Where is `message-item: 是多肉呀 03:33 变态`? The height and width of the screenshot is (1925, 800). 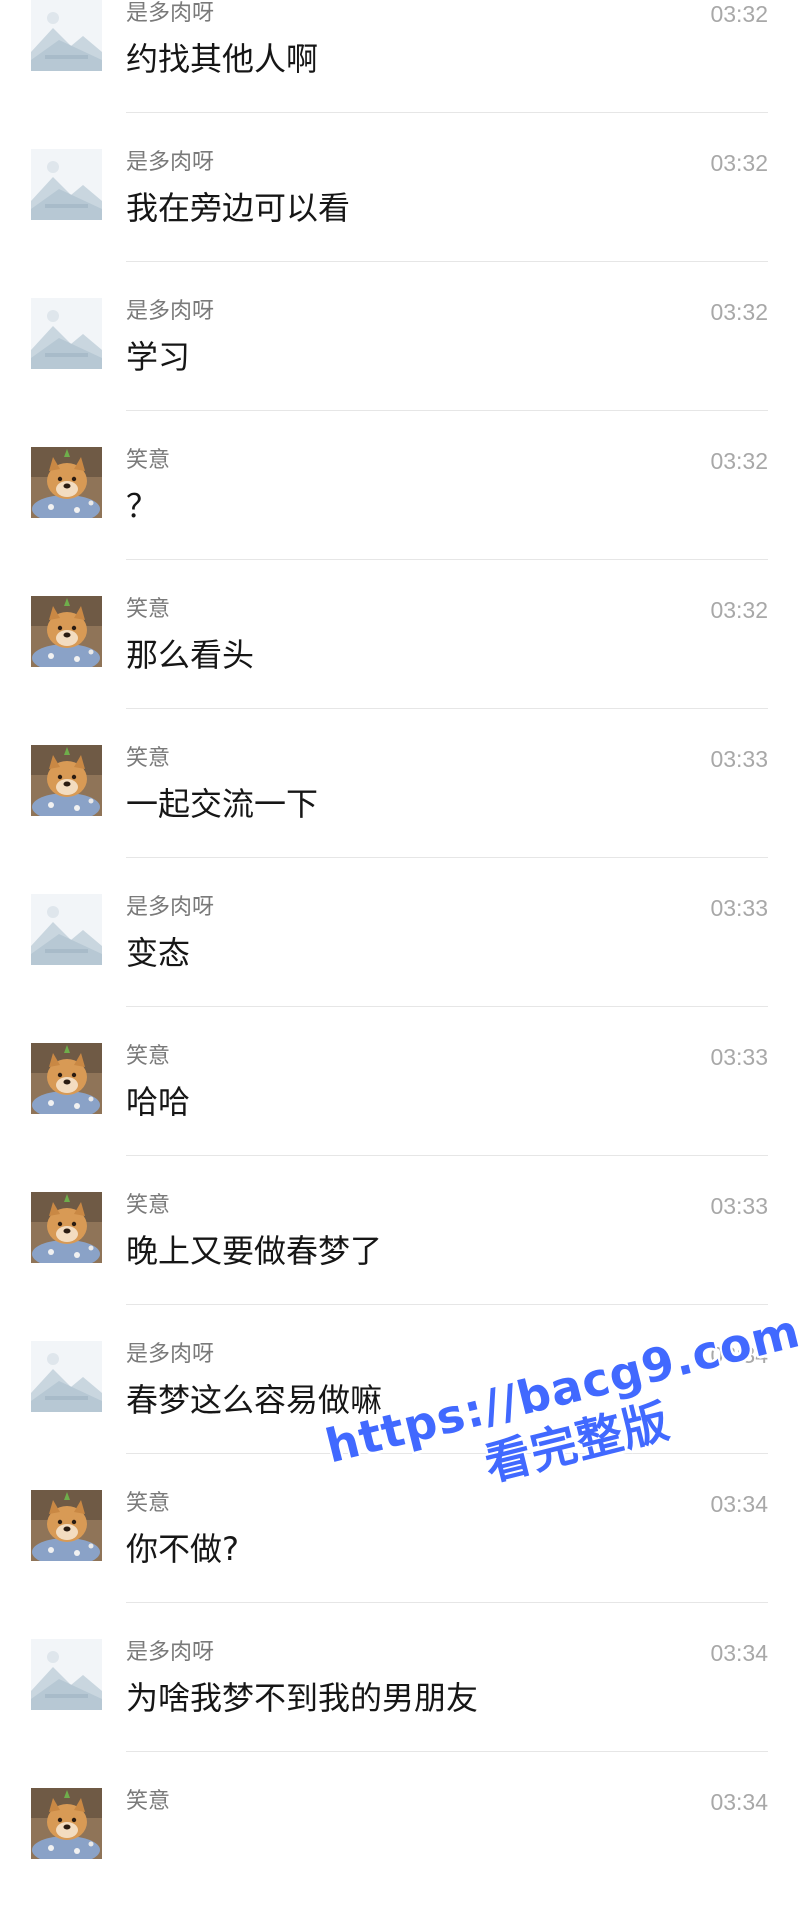 message-item: 是多肉呀 03:33 变态 is located at coordinates (400, 956).